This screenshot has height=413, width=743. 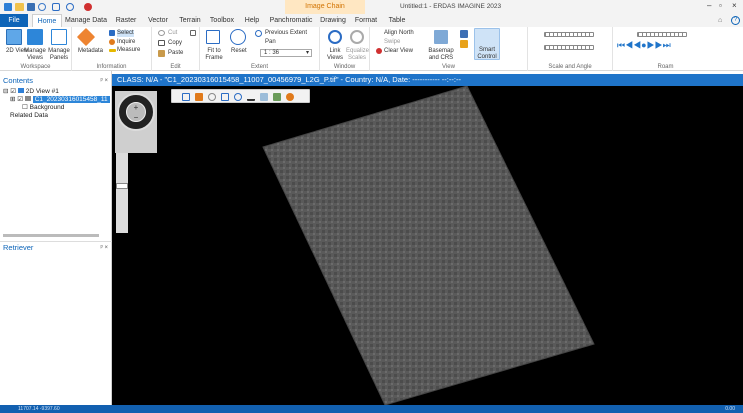 What do you see at coordinates (291, 20) in the screenshot?
I see `tab-panchromatic: Panchromatic` at bounding box center [291, 20].